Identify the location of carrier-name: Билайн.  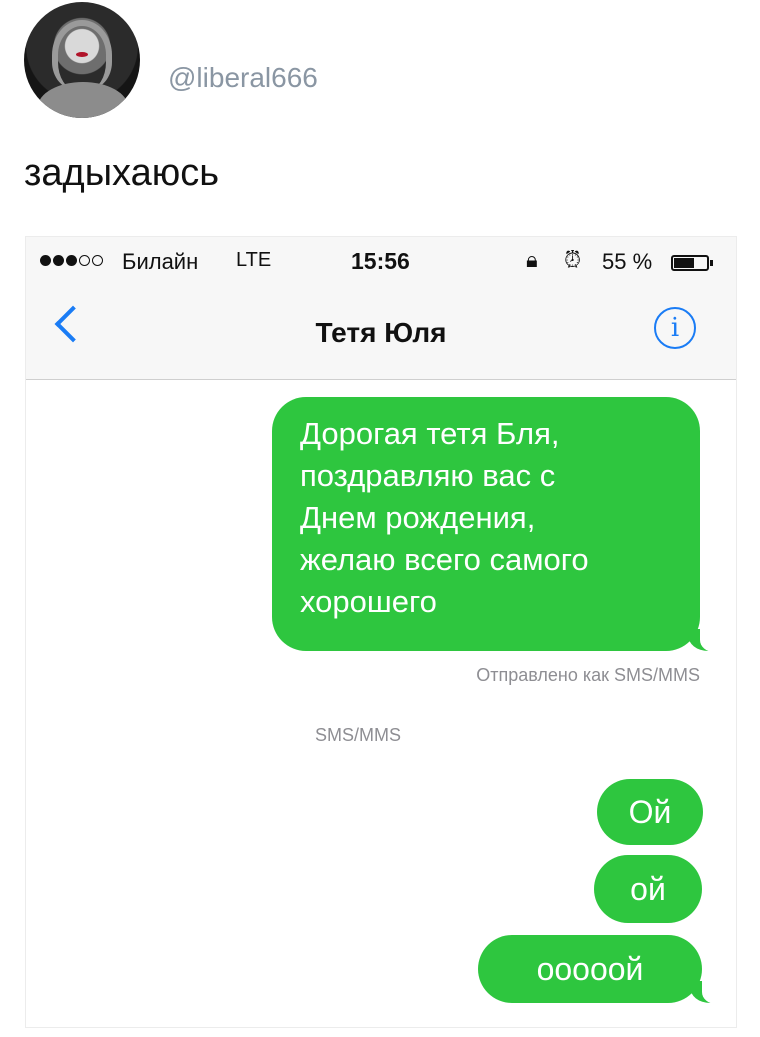
(160, 261).